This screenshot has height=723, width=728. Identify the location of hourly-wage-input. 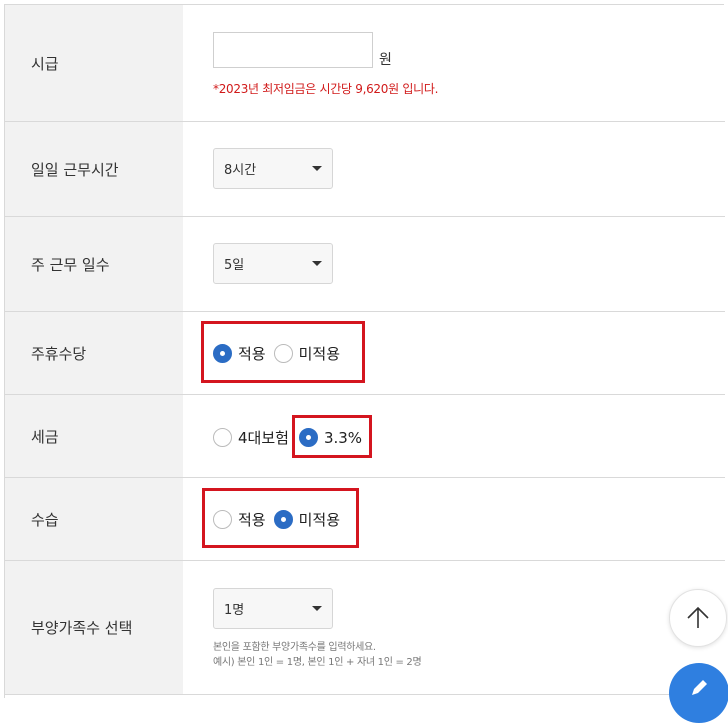
(293, 50).